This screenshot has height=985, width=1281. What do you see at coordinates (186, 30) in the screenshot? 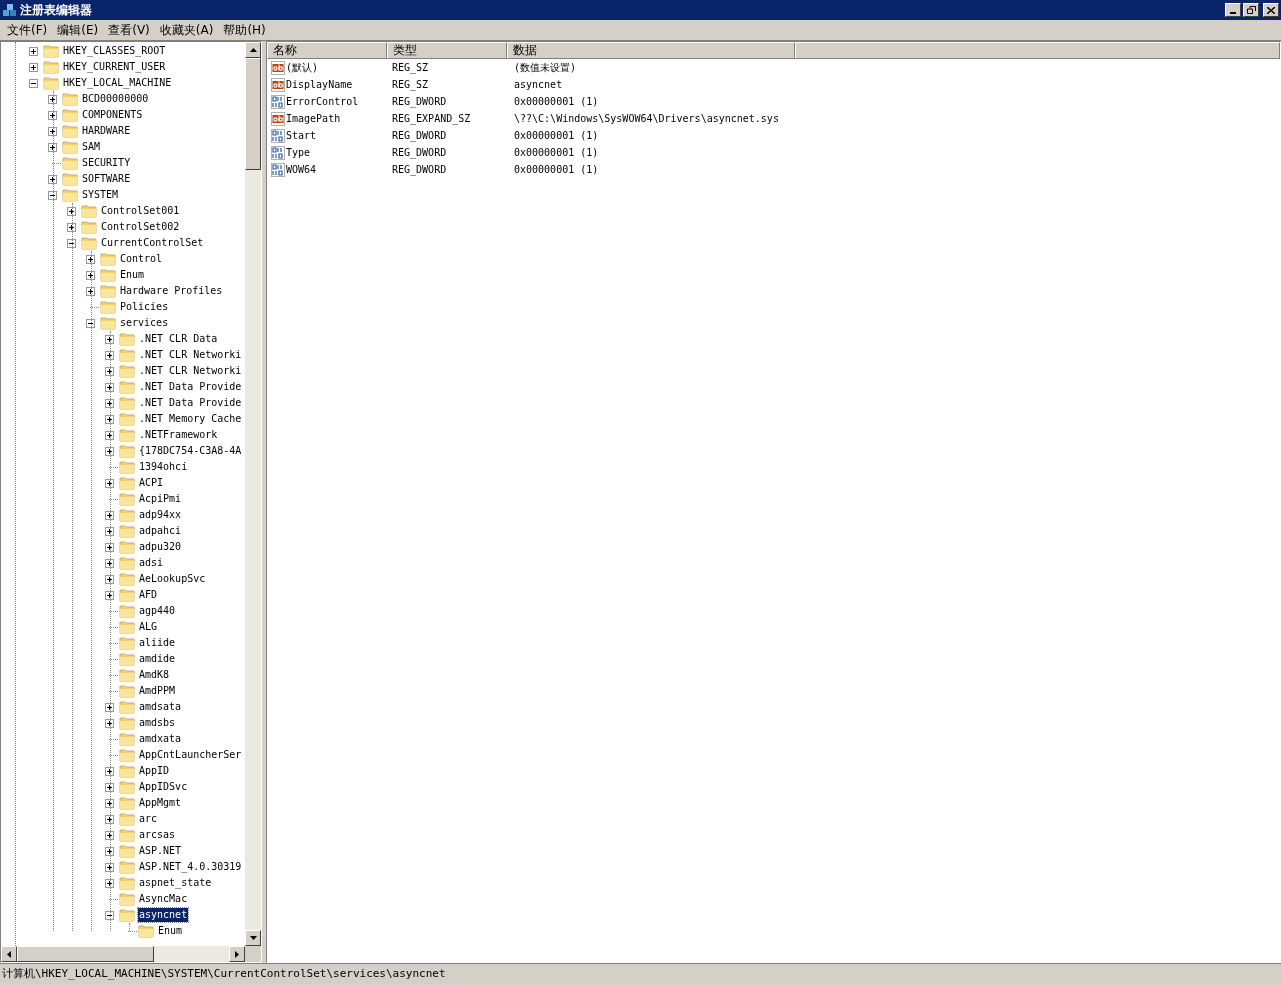
I see `menu-item: 收藏夹(A)` at bounding box center [186, 30].